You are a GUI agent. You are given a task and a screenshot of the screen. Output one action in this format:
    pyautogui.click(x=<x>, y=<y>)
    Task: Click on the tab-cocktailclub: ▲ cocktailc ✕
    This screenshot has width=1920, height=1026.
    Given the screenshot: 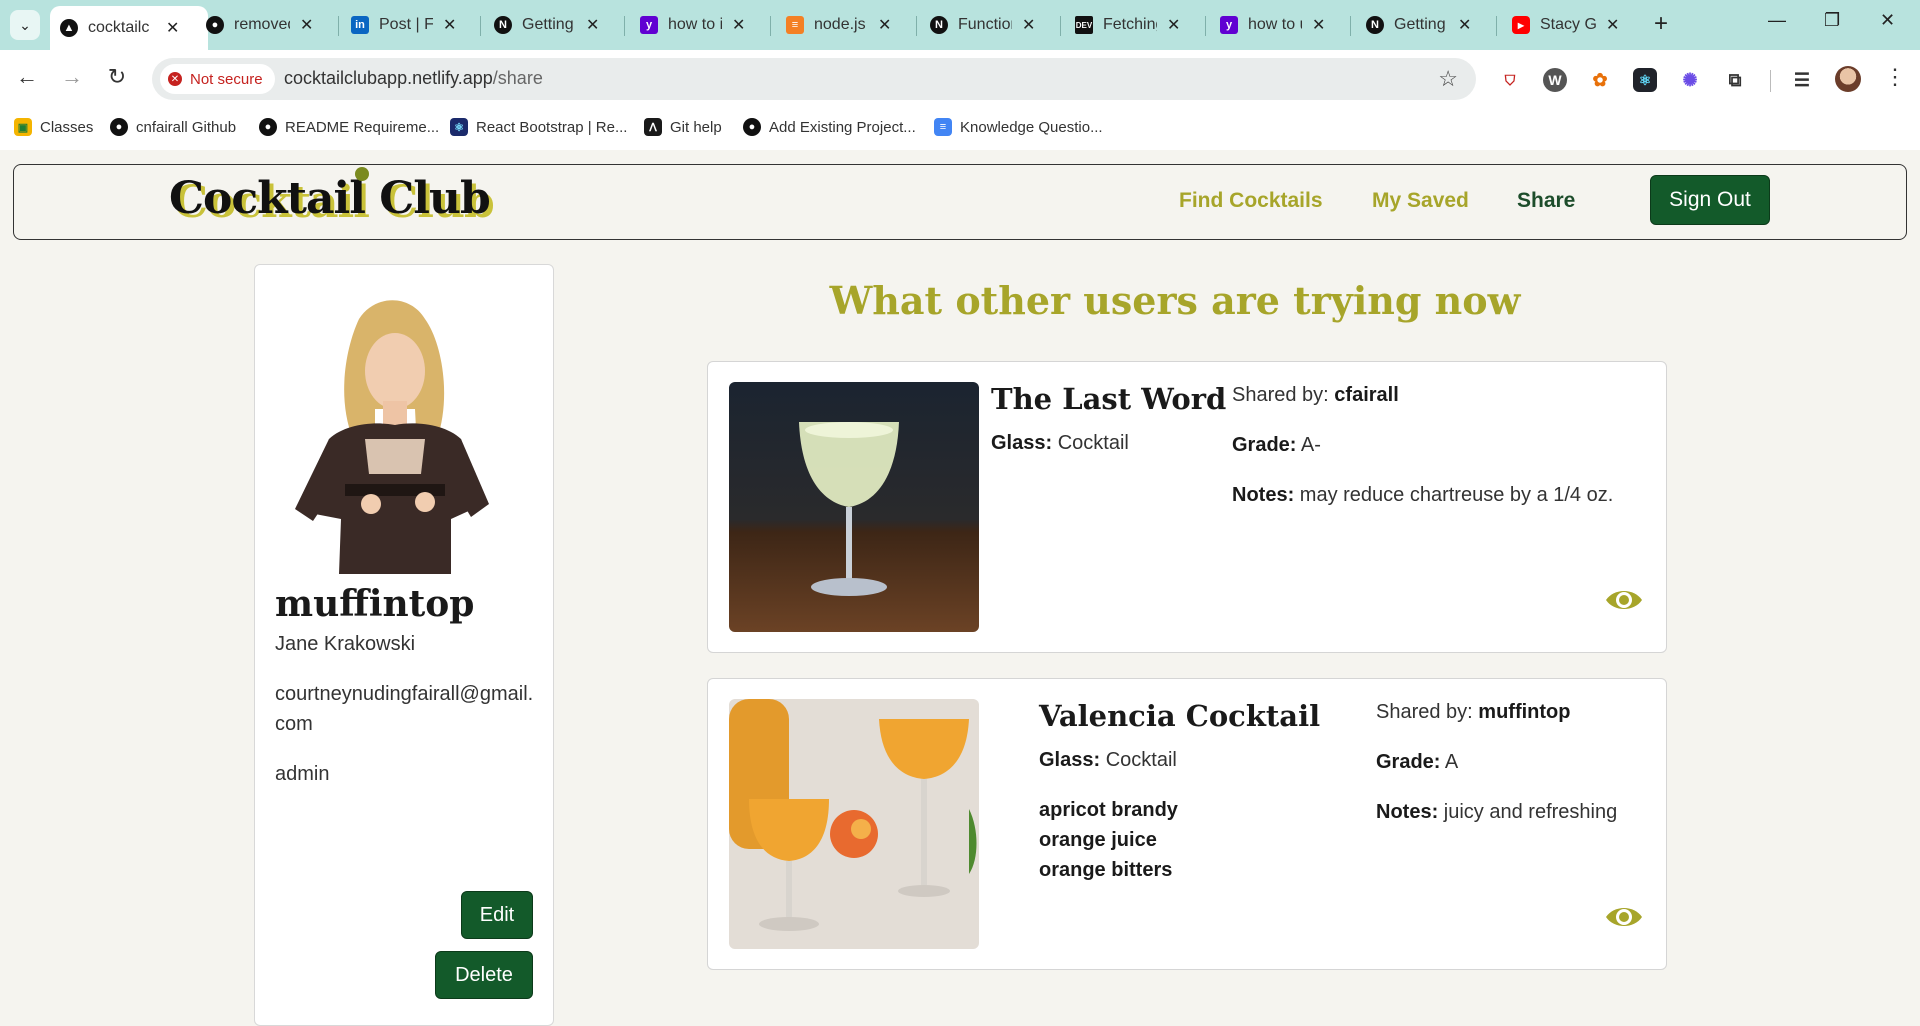 What is the action you would take?
    pyautogui.click(x=129, y=28)
    